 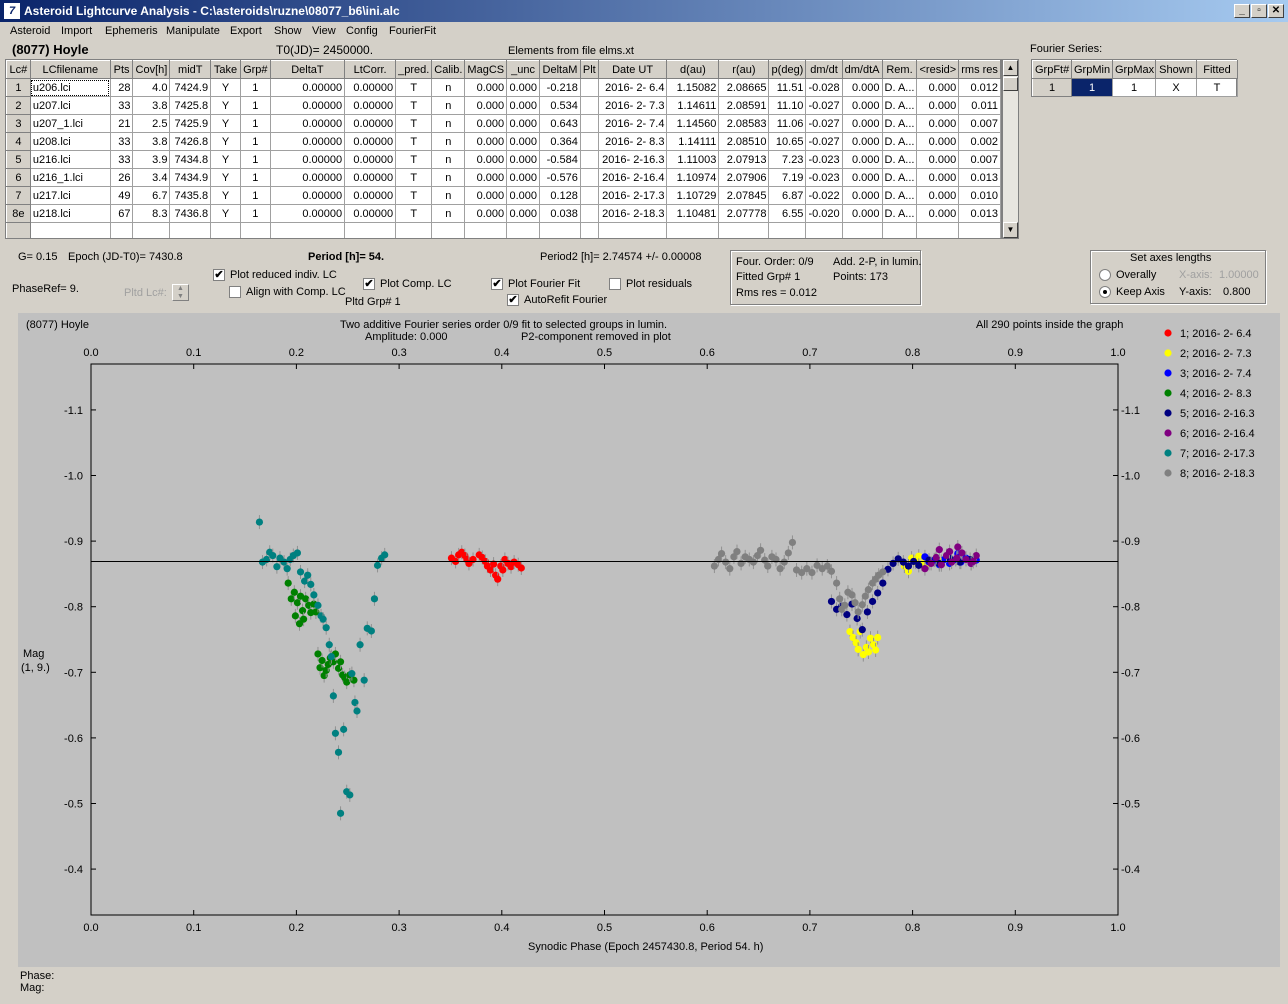 What do you see at coordinates (18, 141) in the screenshot?
I see `table-cell: 4` at bounding box center [18, 141].